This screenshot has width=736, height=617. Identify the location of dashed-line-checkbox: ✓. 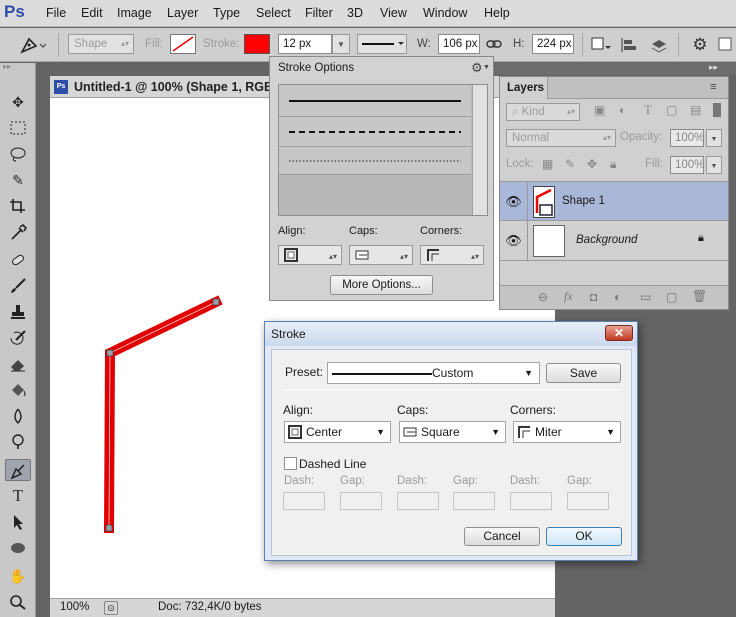
(290, 463).